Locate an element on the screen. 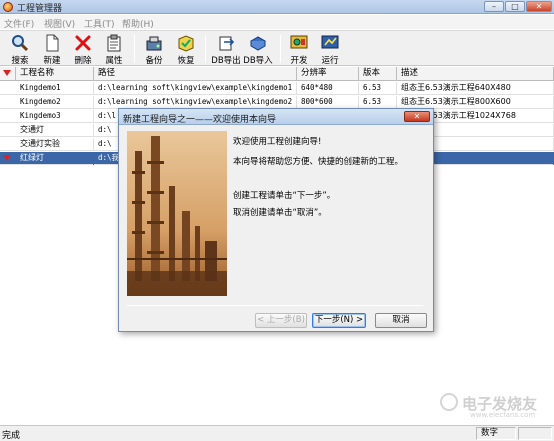 This screenshot has width=554, height=441. back-button: < 上一步(B) is located at coordinates (281, 320).